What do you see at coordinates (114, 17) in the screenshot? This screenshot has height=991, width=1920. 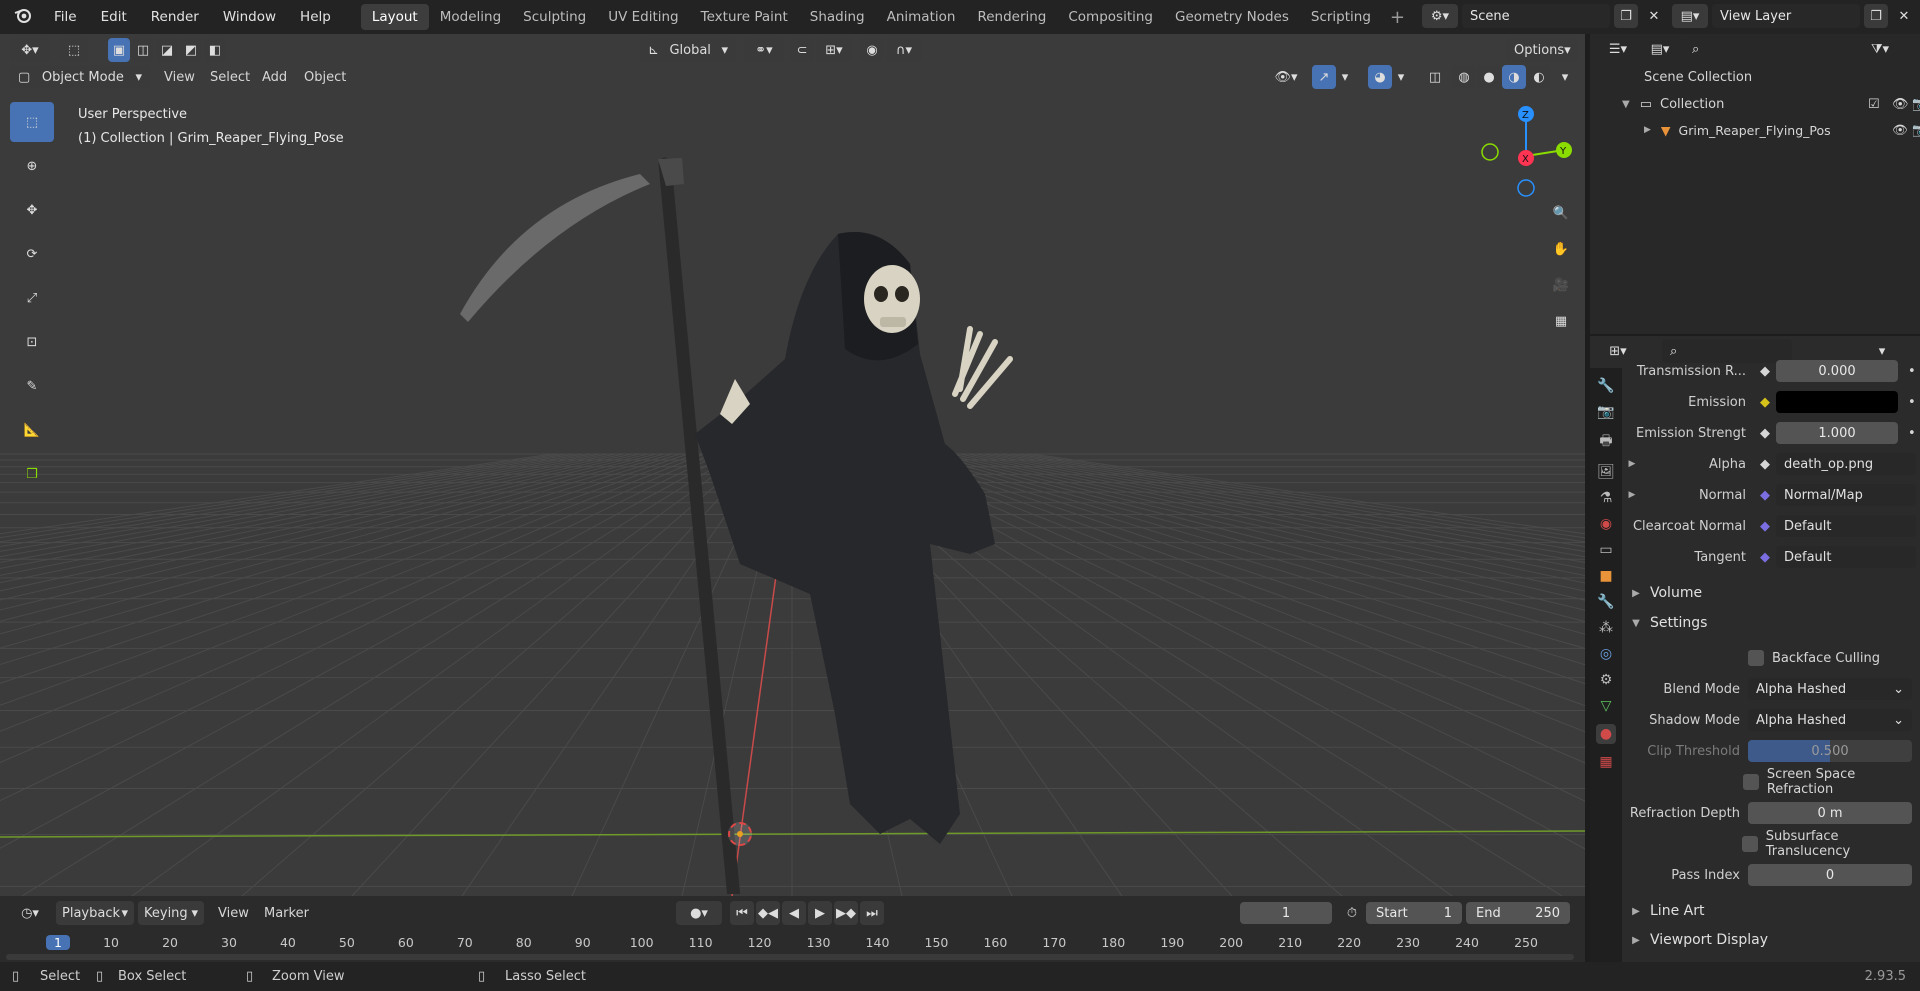 I see `menu-edit: Edit` at bounding box center [114, 17].